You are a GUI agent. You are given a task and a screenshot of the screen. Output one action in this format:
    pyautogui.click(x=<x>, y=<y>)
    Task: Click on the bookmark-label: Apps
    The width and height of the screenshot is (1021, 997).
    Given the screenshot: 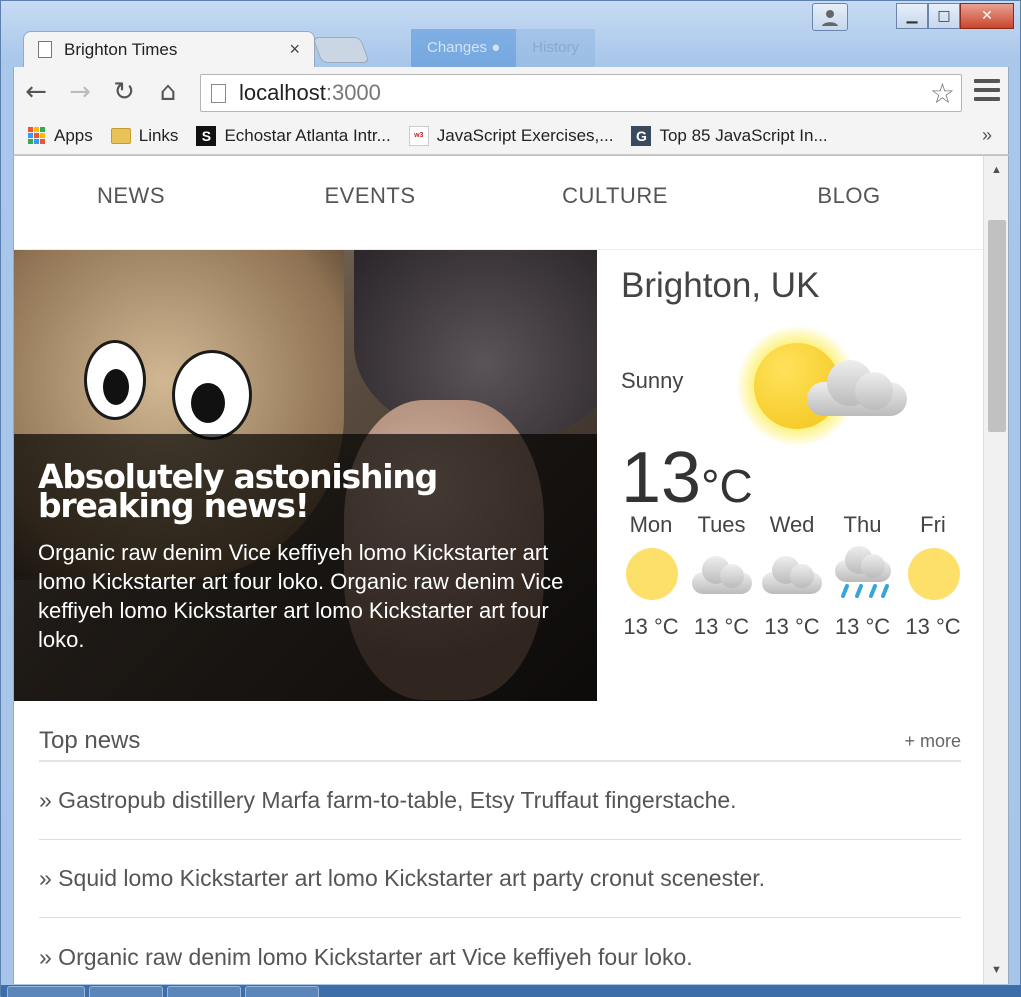 What is the action you would take?
    pyautogui.click(x=73, y=135)
    